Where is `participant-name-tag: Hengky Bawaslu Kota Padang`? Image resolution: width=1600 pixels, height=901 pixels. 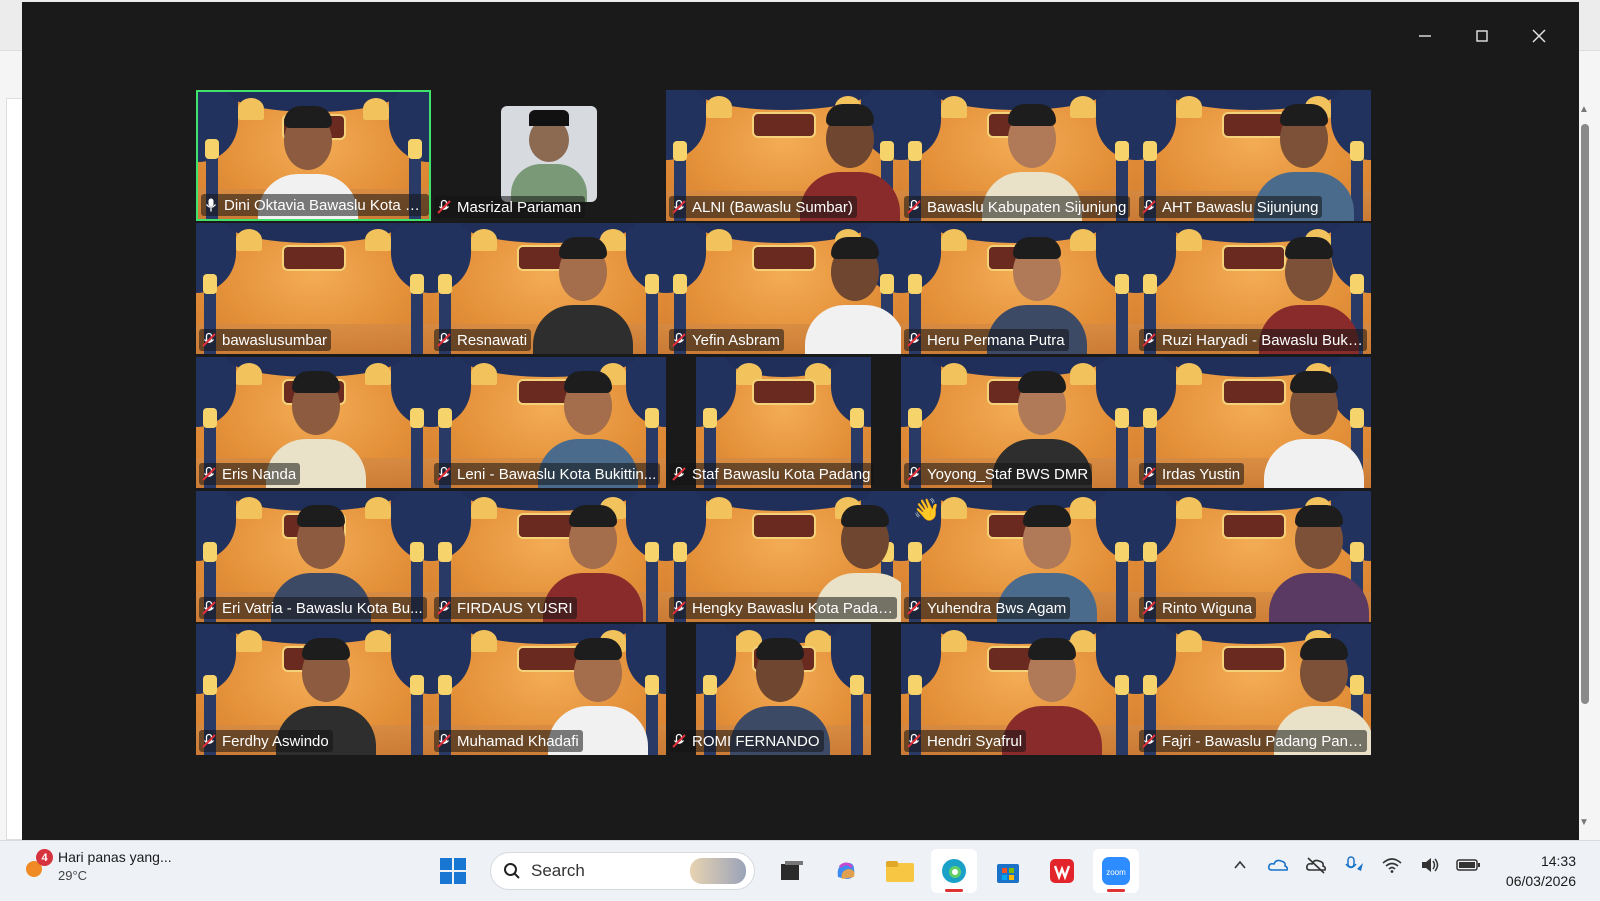 participant-name-tag: Hengky Bawaslu Kota Padang is located at coordinates (783, 608).